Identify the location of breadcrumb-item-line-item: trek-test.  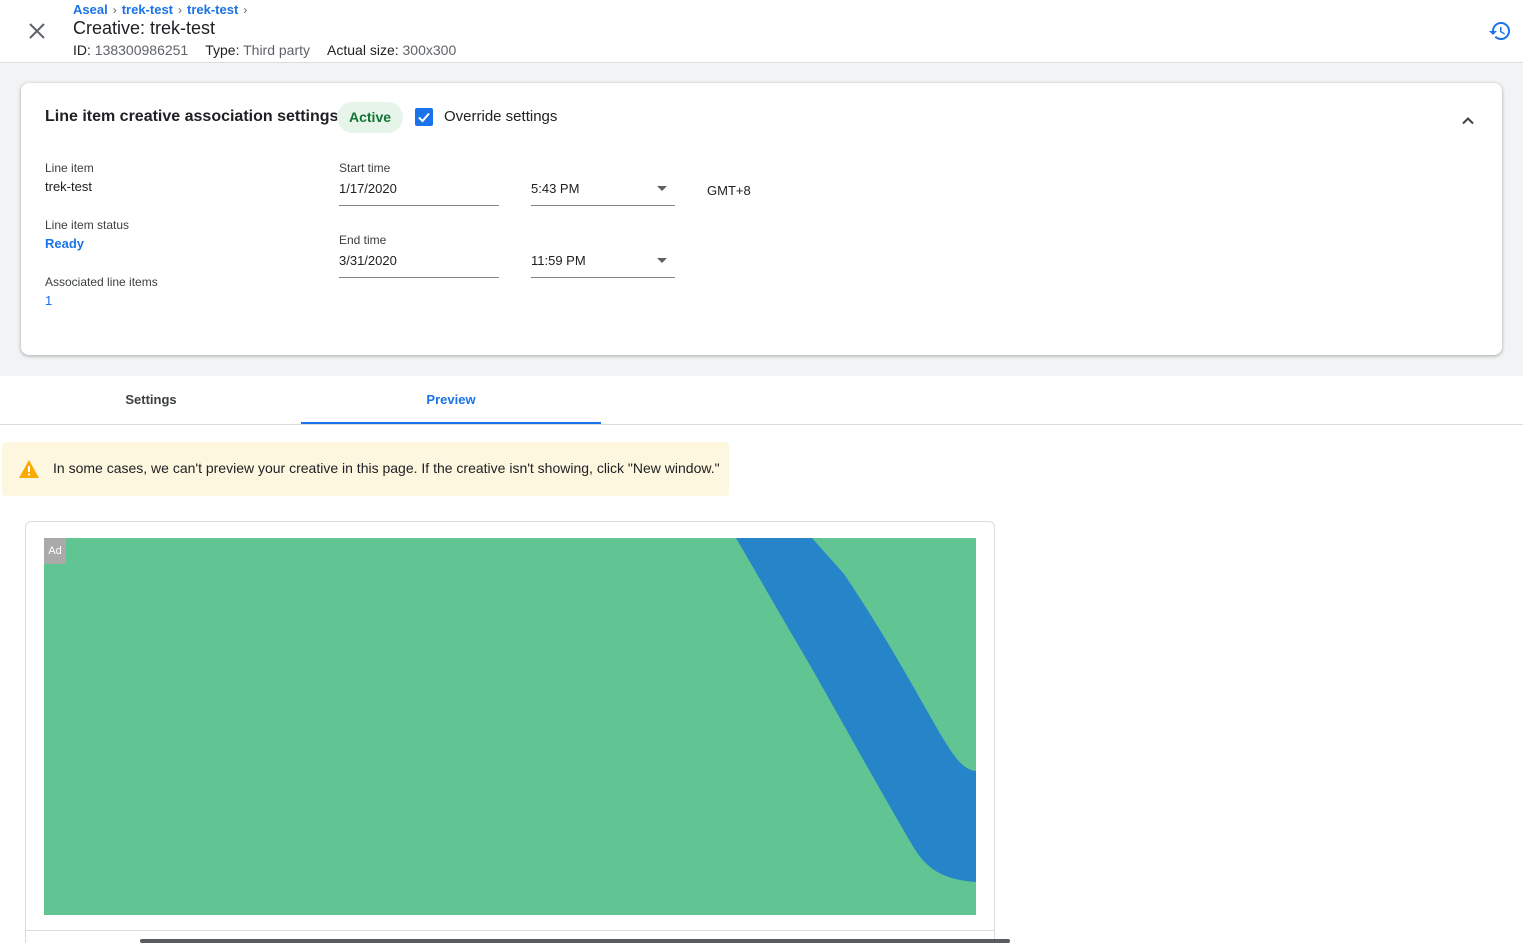
(212, 9).